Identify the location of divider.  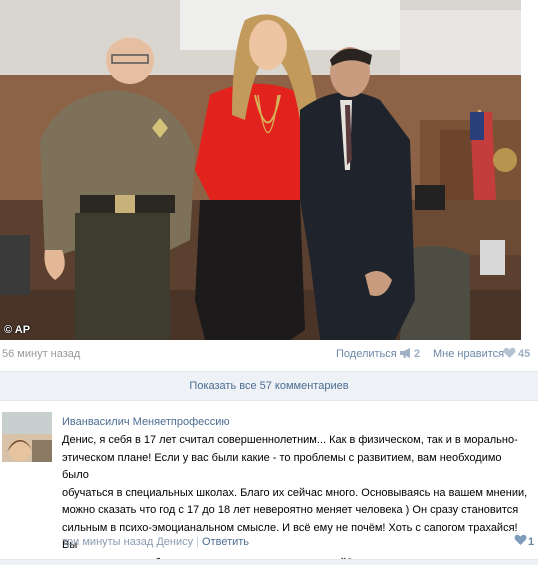
(269, 562).